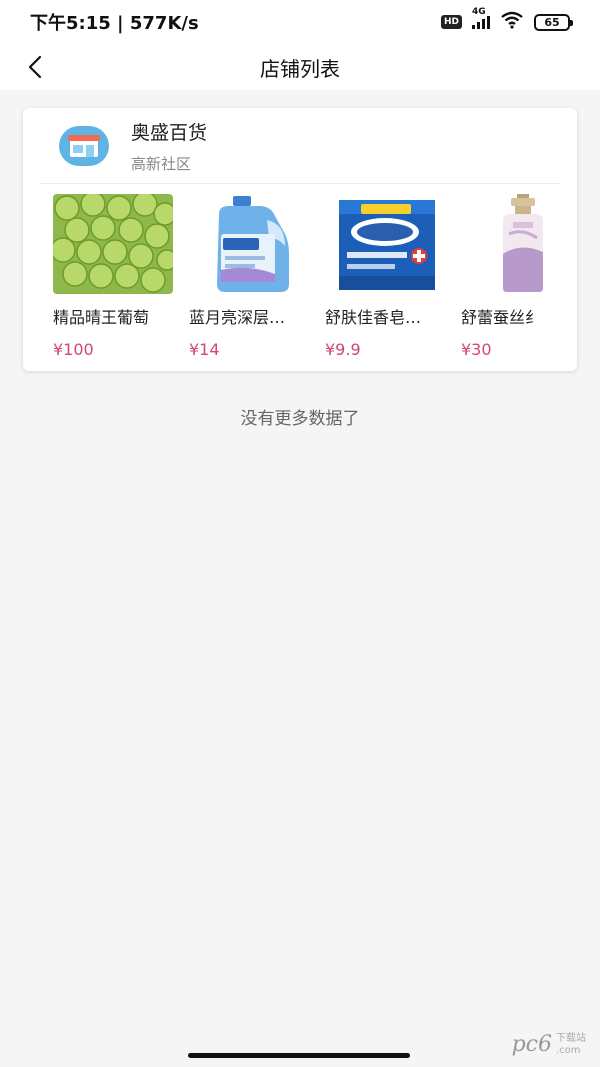 This screenshot has height=1067, width=600. Describe the element at coordinates (300, 419) in the screenshot. I see `no-more-data-text: 没有更多数据了` at that location.